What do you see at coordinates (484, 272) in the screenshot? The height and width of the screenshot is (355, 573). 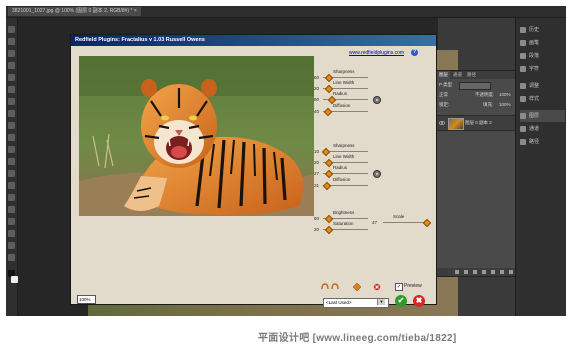 I see `adjustment-layer-icon` at bounding box center [484, 272].